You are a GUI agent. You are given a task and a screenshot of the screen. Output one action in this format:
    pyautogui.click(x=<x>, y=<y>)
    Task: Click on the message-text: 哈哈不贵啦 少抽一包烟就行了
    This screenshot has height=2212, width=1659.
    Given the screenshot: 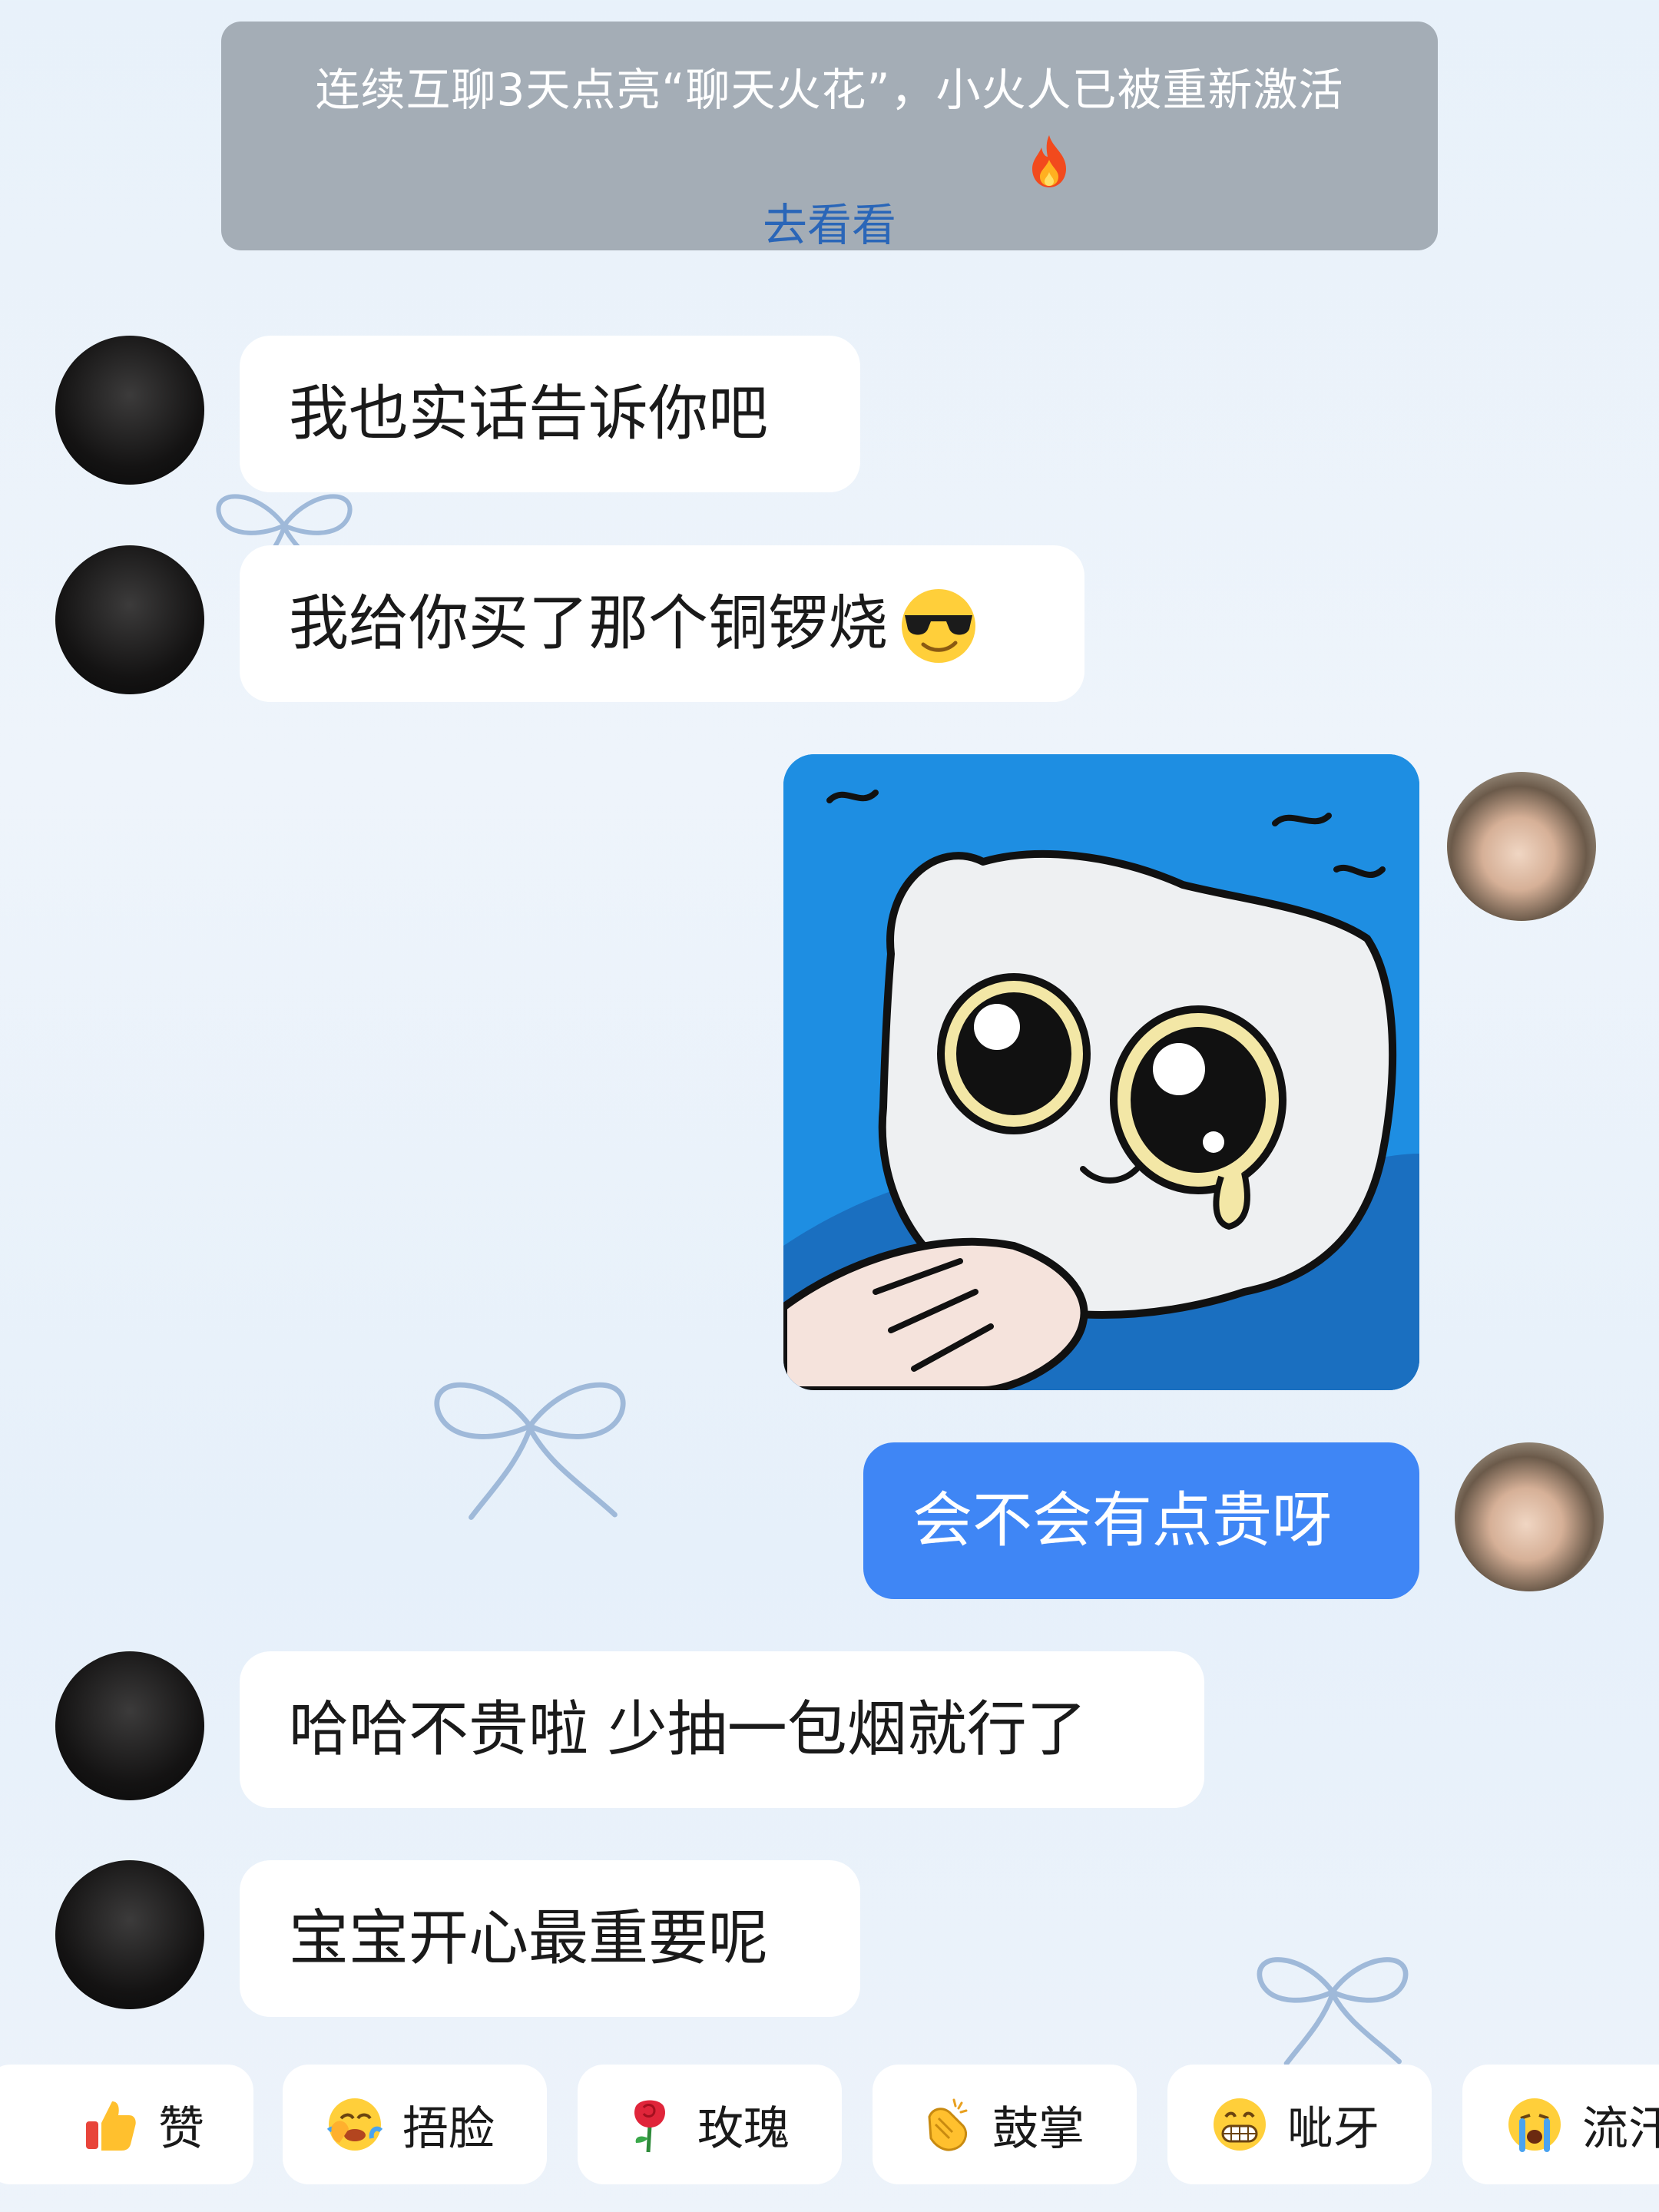 What is the action you would take?
    pyautogui.click(x=688, y=1729)
    